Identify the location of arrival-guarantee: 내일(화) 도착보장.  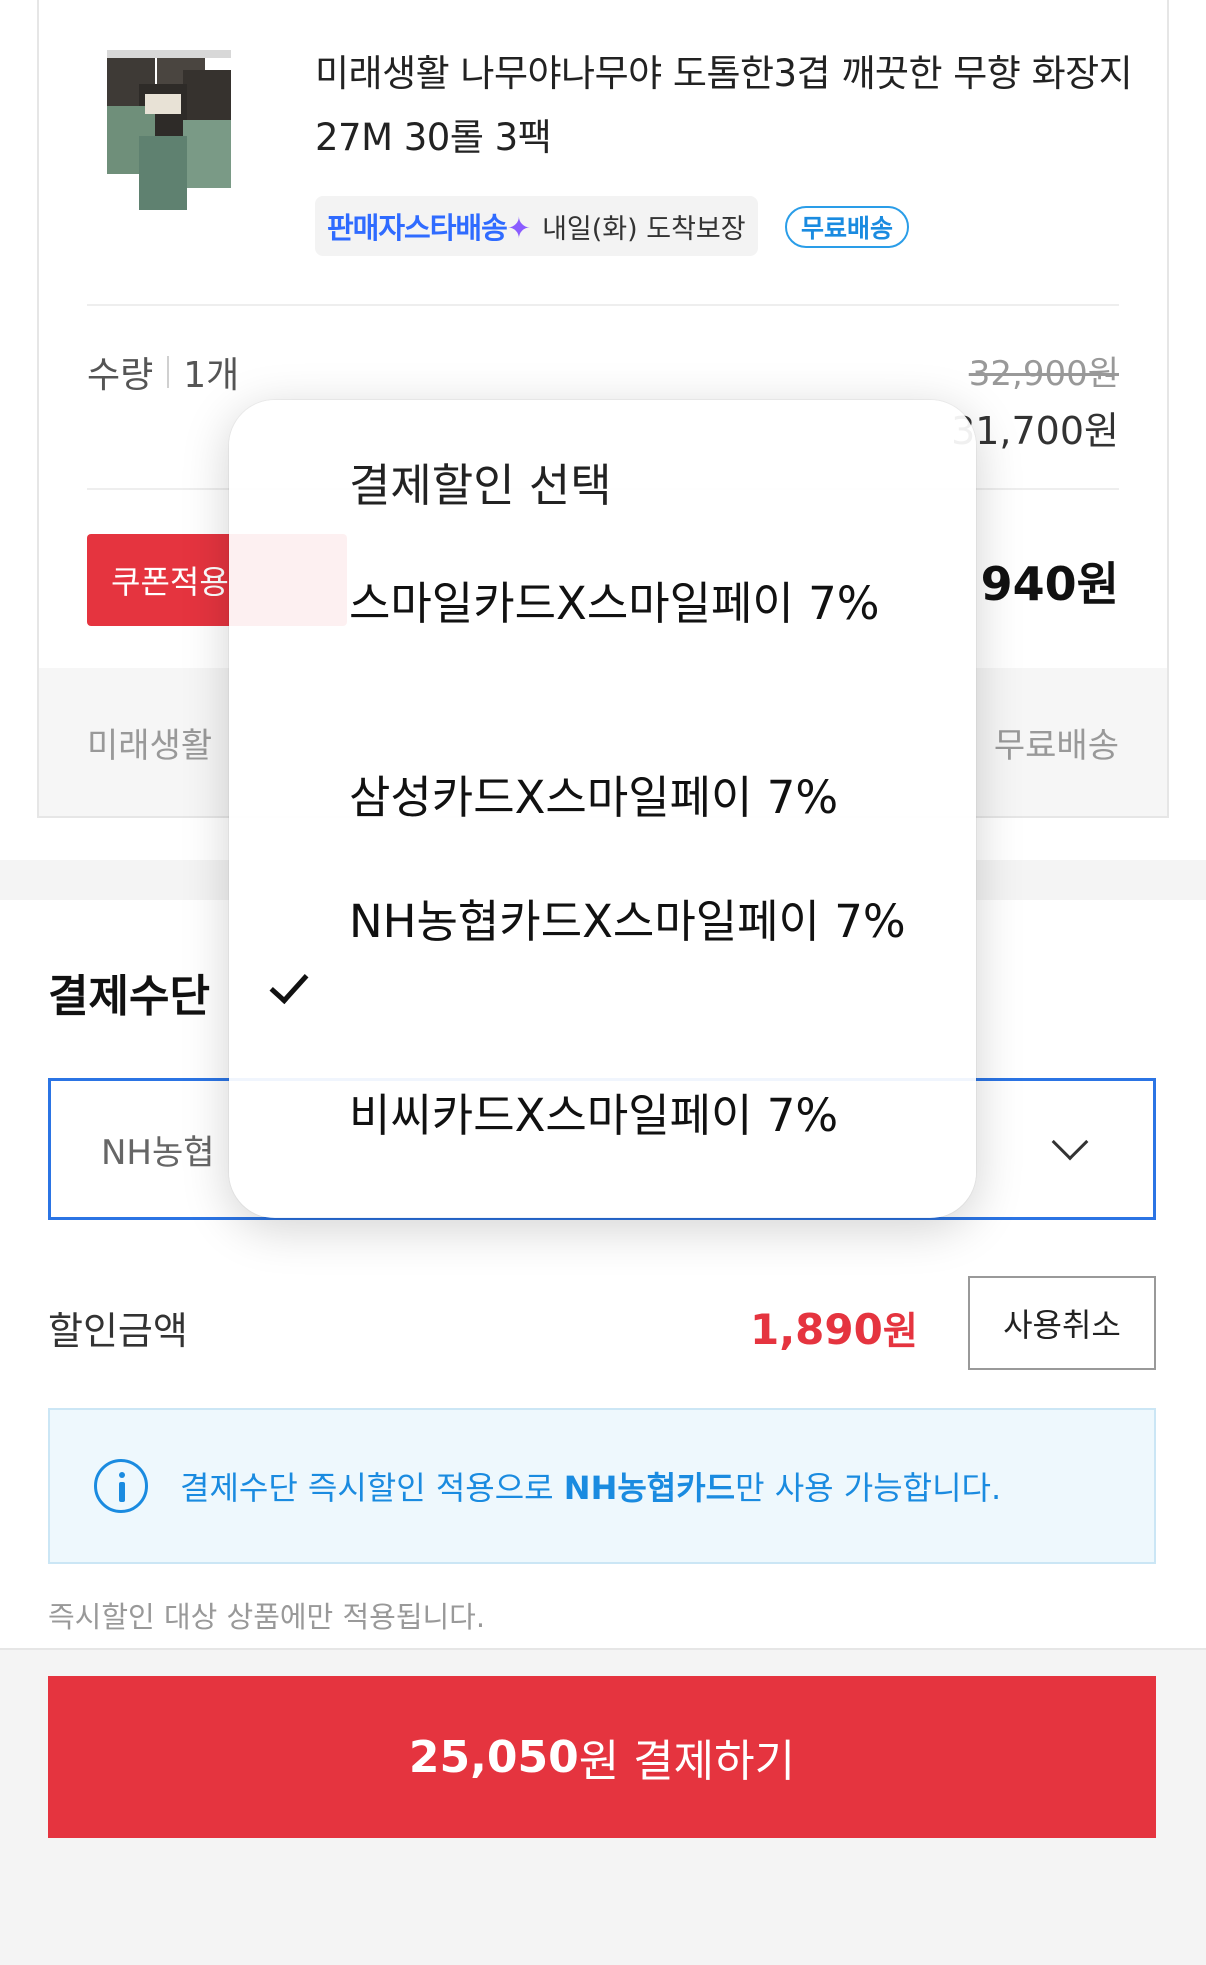
(644, 229).